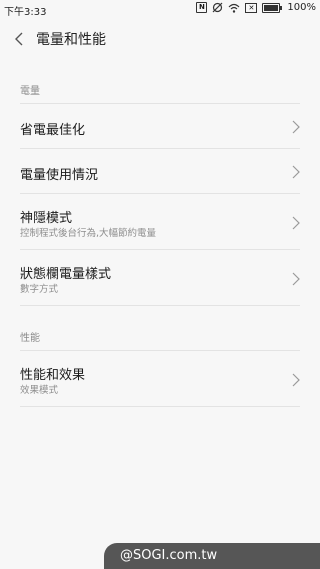 The width and height of the screenshot is (320, 569). Describe the element at coordinates (251, 7) in the screenshot. I see `close-box-icon: ✕` at that location.